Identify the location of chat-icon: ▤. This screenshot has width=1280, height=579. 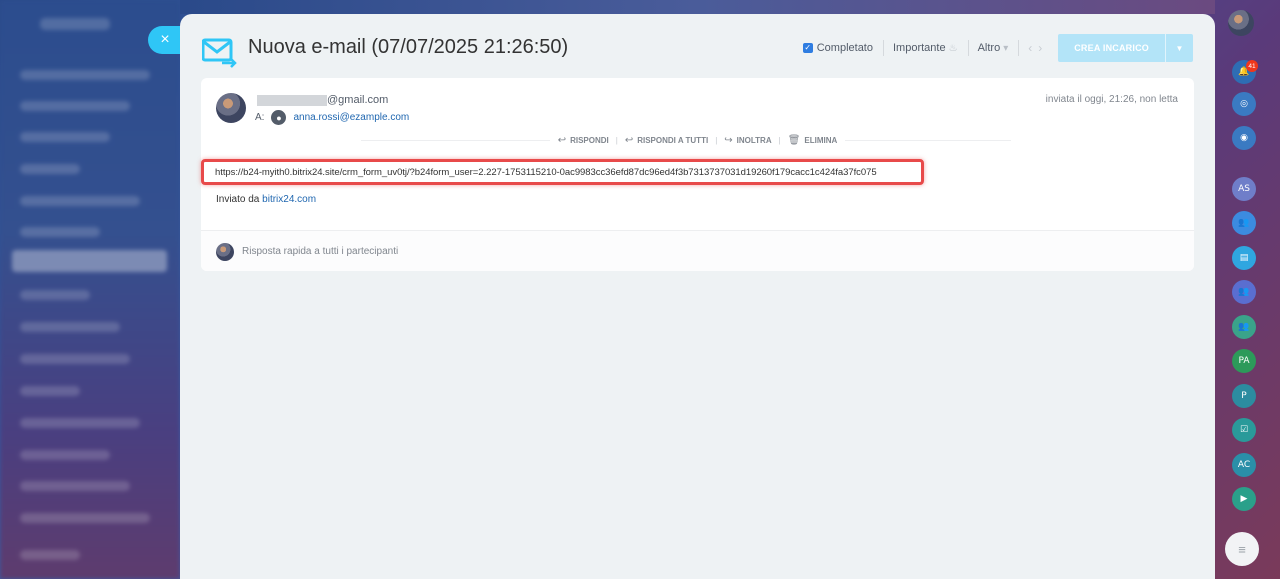
(1244, 258).